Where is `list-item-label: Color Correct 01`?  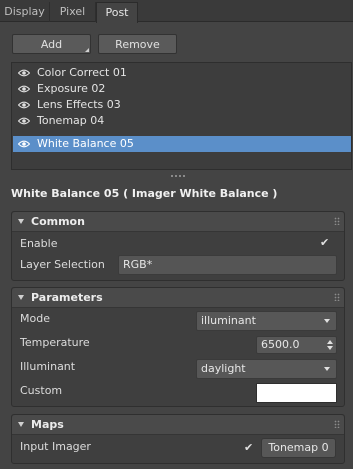 list-item-label: Color Correct 01 is located at coordinates (82, 72).